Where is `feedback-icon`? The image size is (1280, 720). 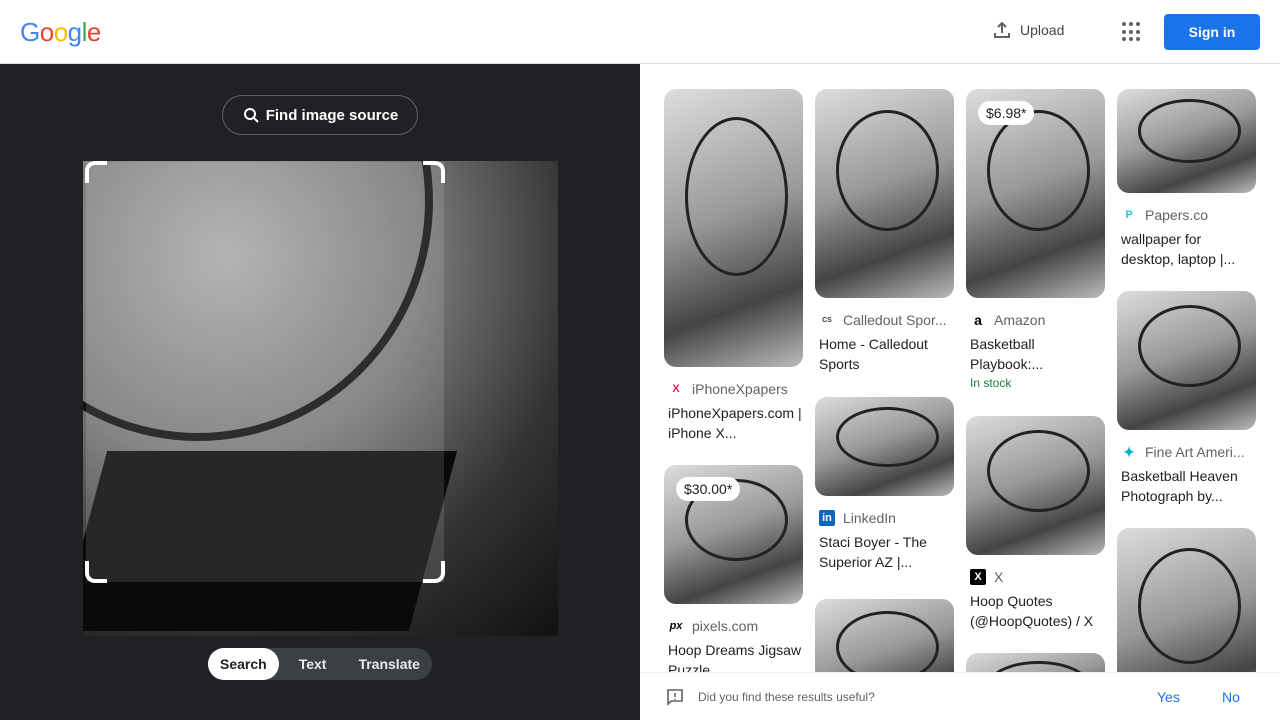 feedback-icon is located at coordinates (675, 697).